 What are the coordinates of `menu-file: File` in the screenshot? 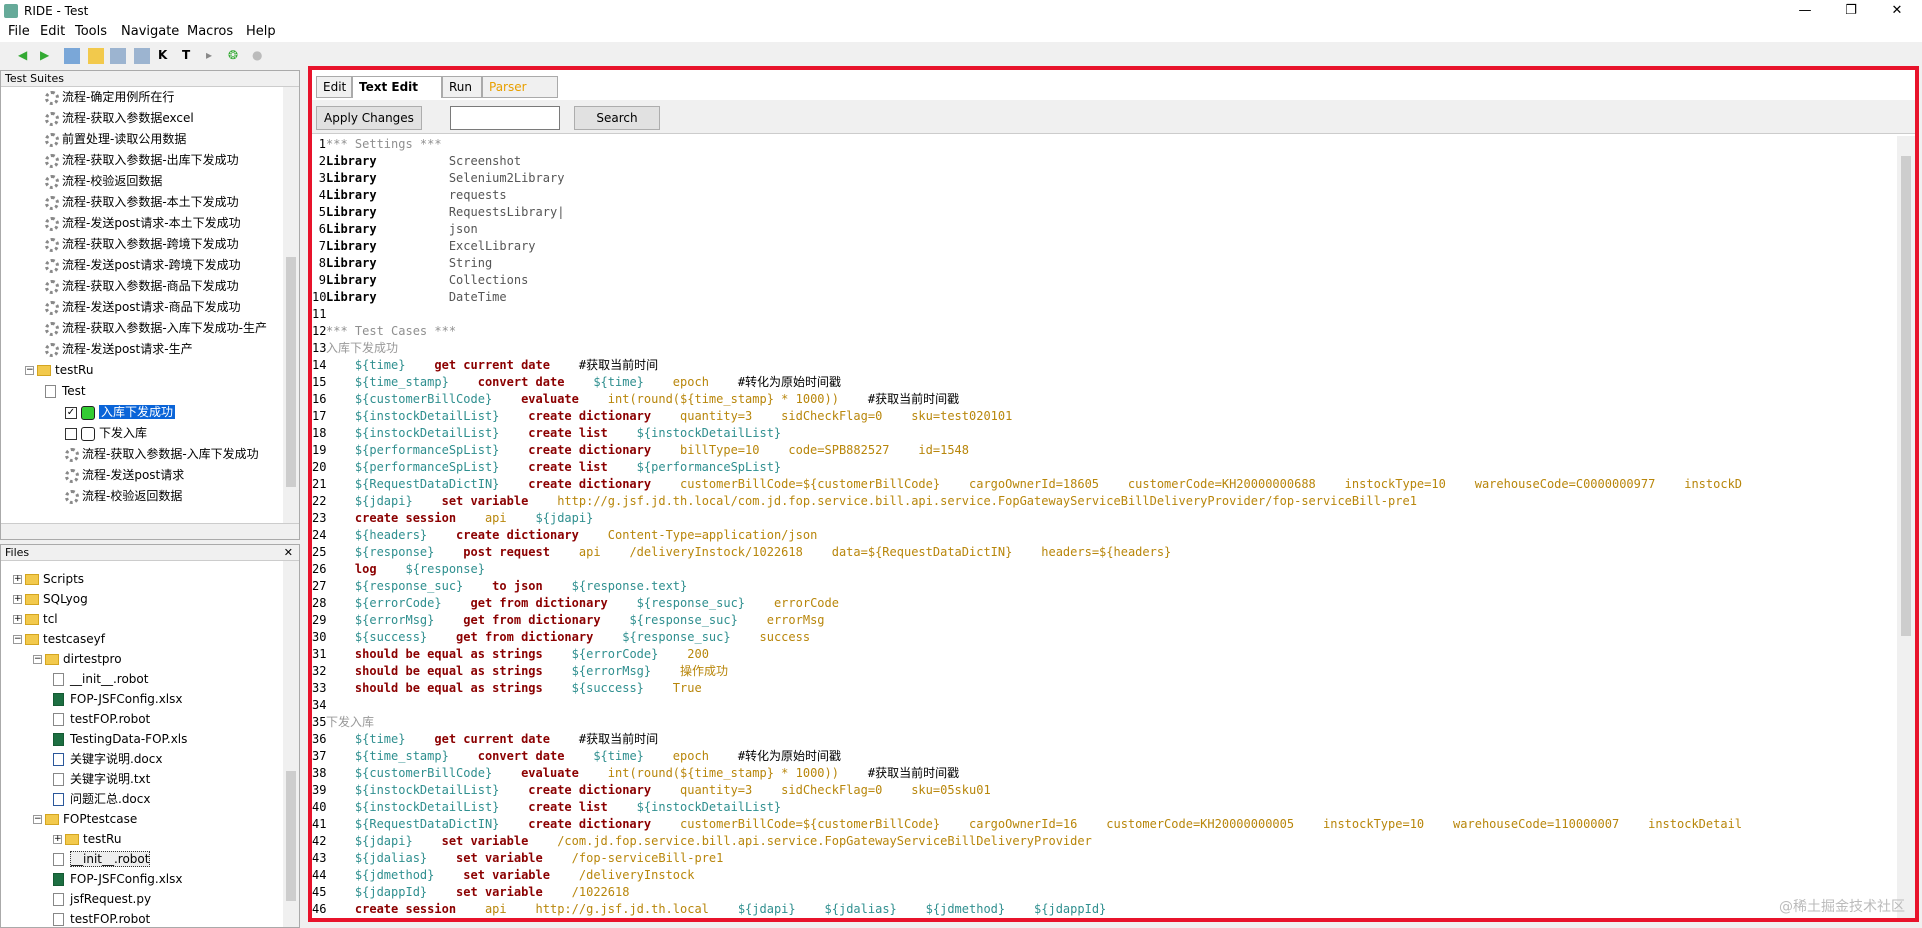 It's located at (19, 31).